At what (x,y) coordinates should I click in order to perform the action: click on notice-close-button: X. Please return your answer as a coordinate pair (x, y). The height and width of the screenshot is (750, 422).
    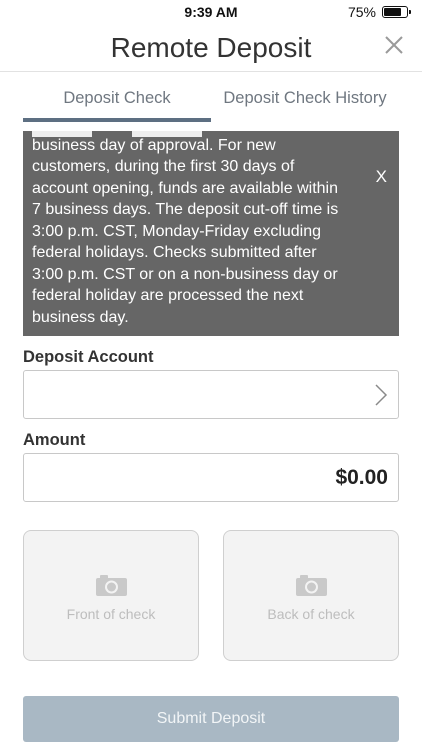
    Looking at the image, I should click on (381, 177).